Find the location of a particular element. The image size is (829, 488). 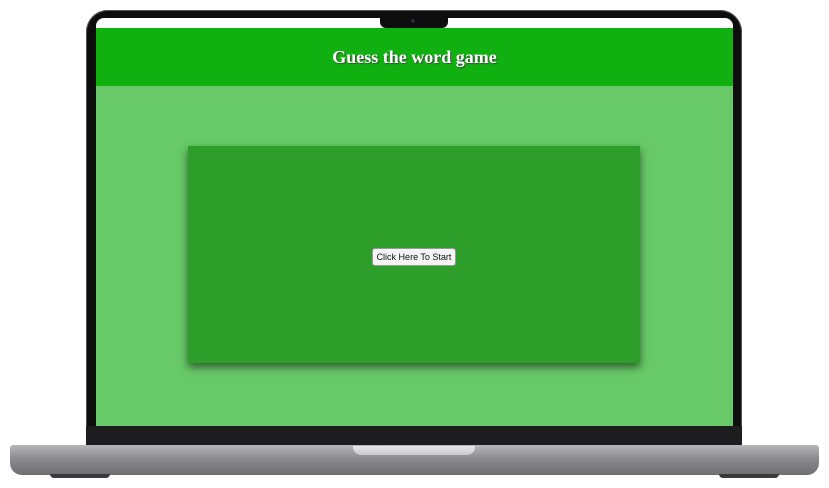

trackpad-notch is located at coordinates (414, 450).